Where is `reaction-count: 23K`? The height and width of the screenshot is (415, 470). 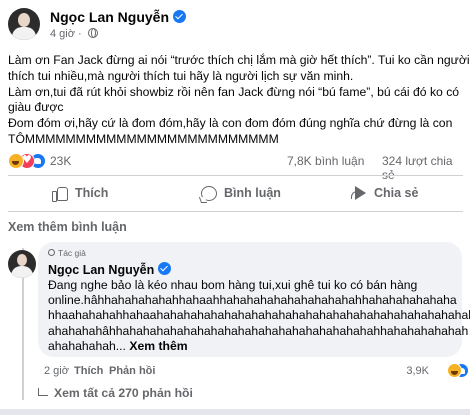
reaction-count: 23K is located at coordinates (60, 161).